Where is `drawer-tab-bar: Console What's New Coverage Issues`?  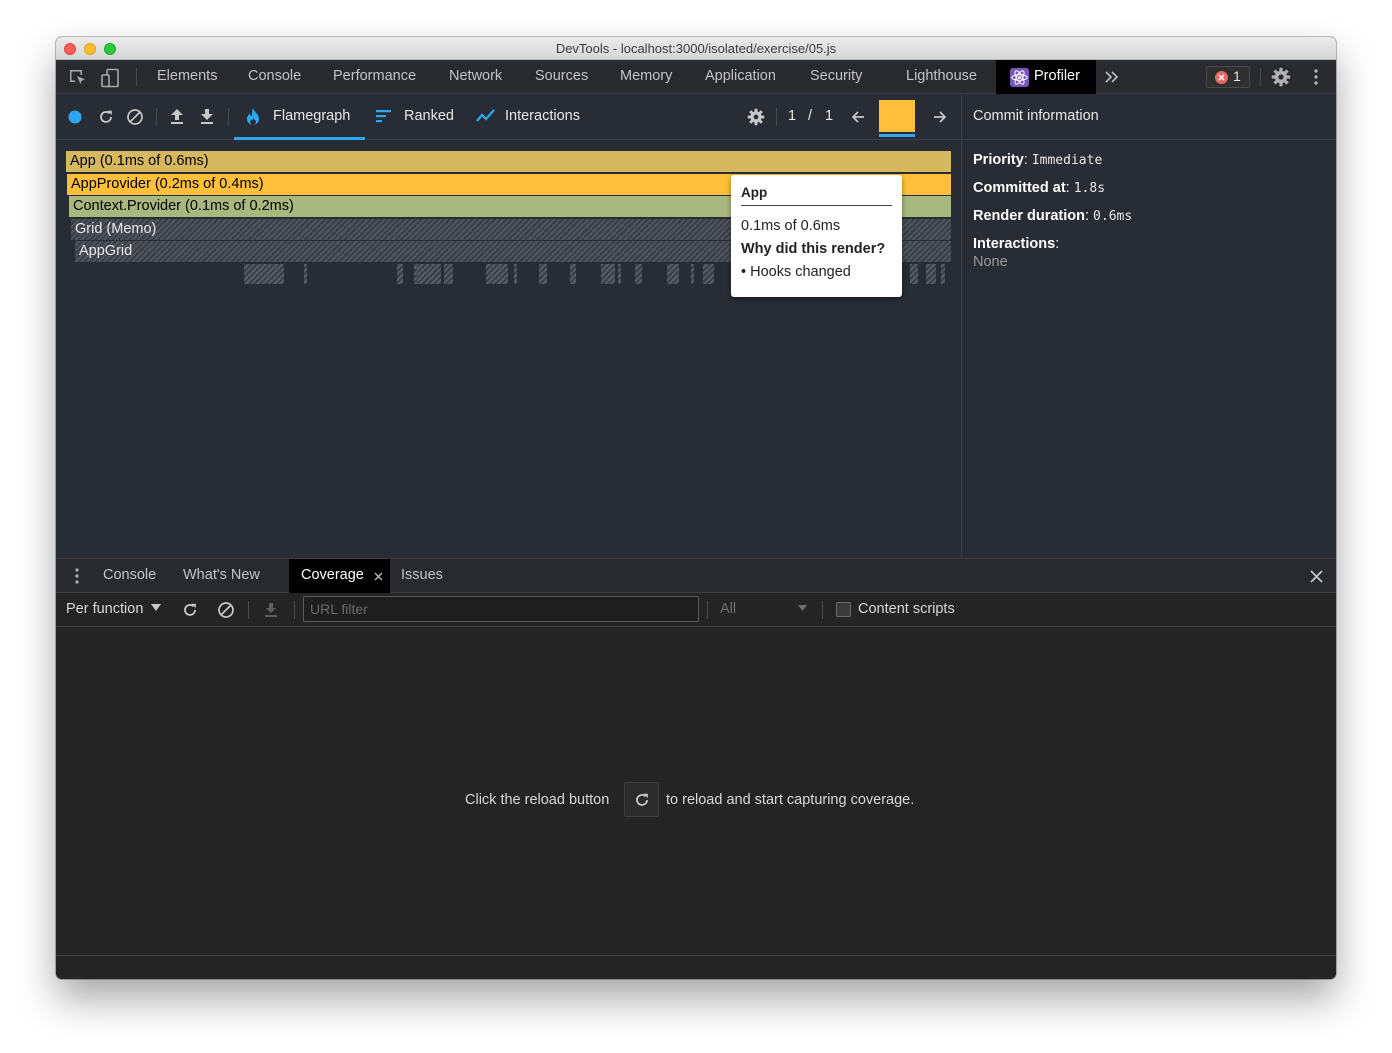 drawer-tab-bar: Console What's New Coverage Issues is located at coordinates (696, 575).